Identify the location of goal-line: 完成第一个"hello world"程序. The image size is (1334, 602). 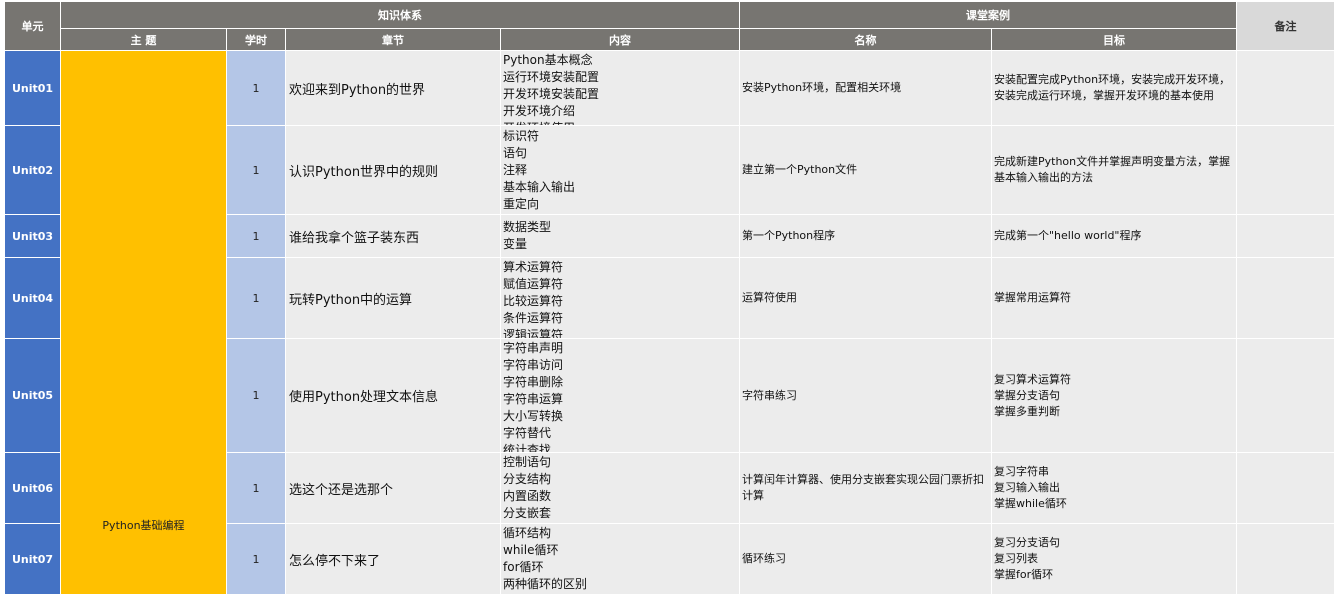
(1068, 235).